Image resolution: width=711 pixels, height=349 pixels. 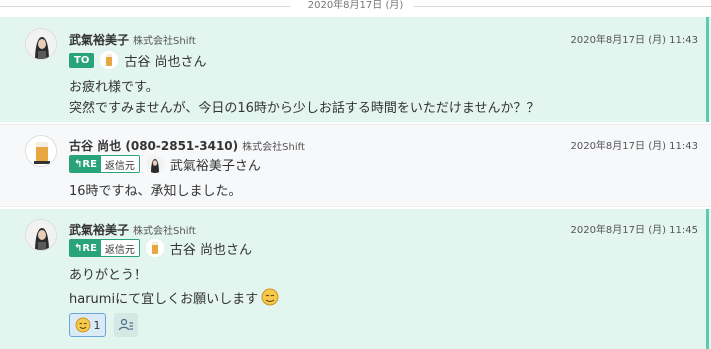 I want to click on to-tag: TO, so click(x=82, y=60).